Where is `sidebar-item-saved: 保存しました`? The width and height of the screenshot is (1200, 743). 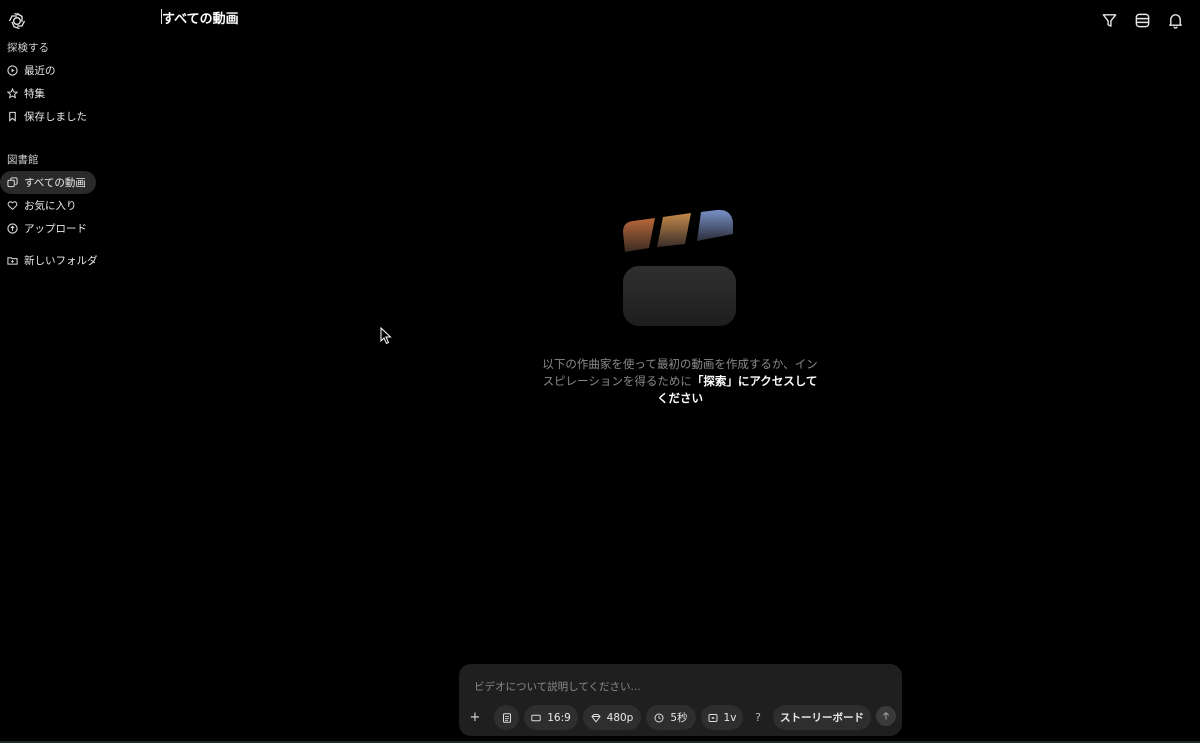 sidebar-item-saved: 保存しました is located at coordinates (48, 116).